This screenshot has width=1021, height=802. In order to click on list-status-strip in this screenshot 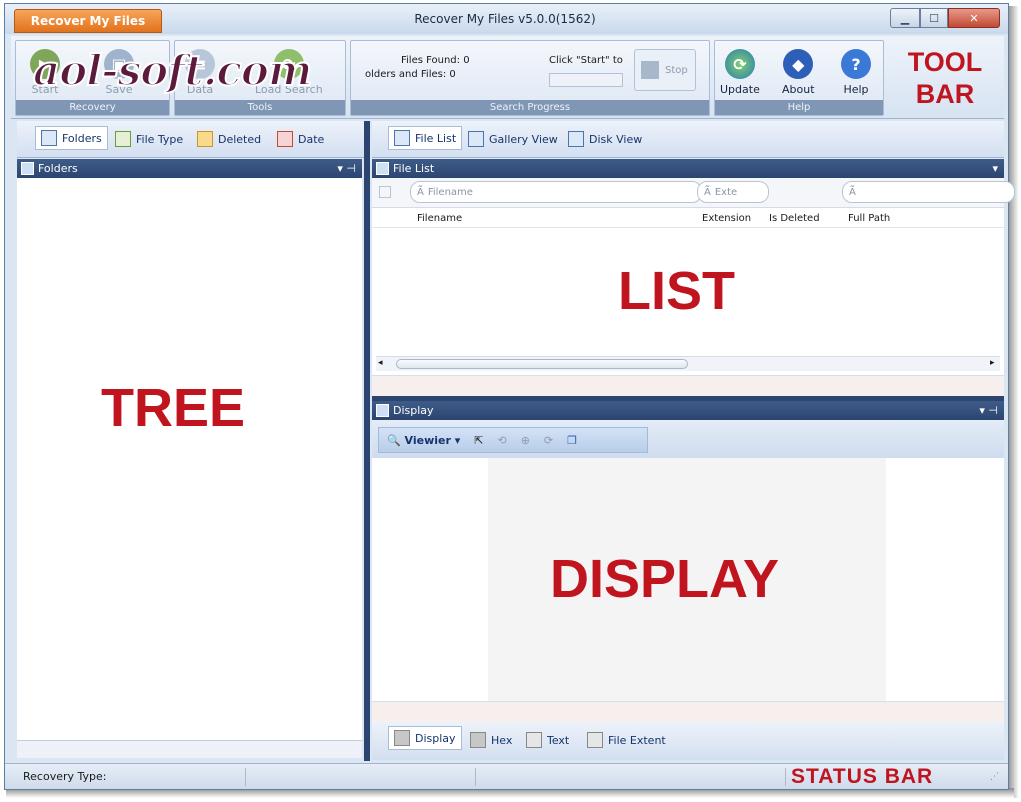, I will do `click(688, 385)`.